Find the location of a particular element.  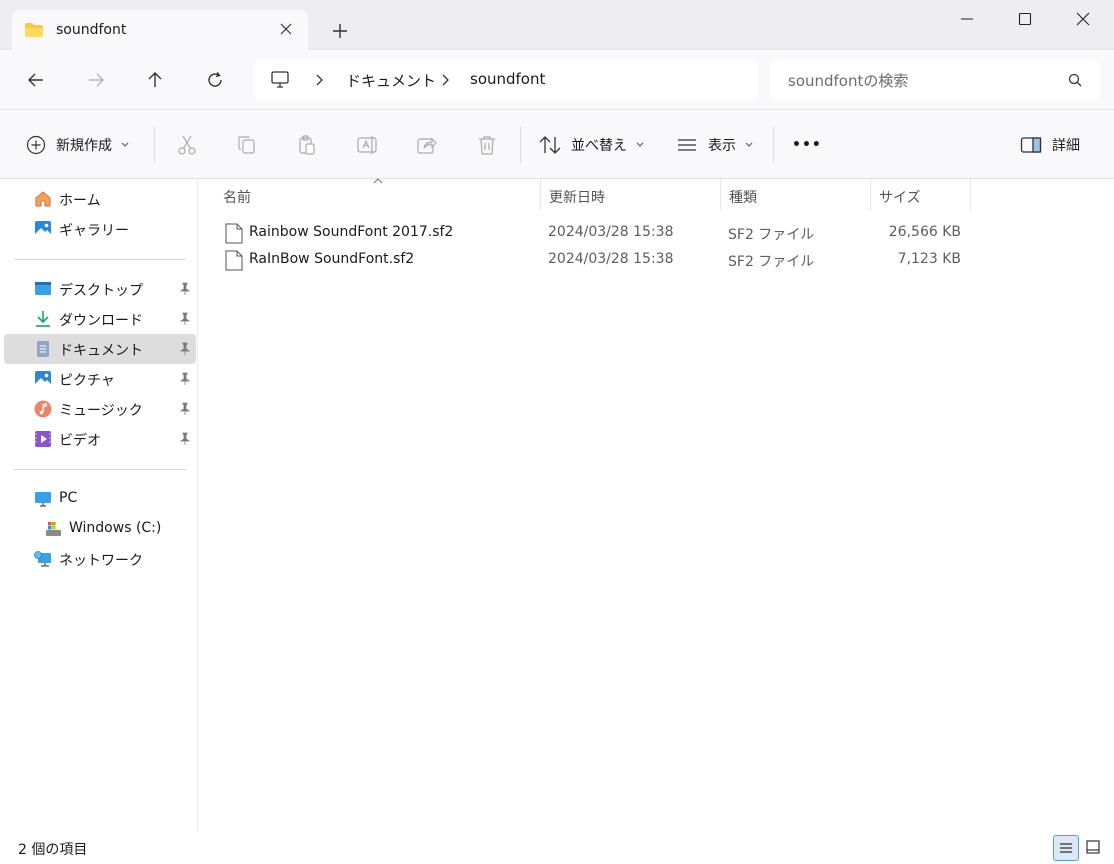

sort-icon is located at coordinates (550, 145).